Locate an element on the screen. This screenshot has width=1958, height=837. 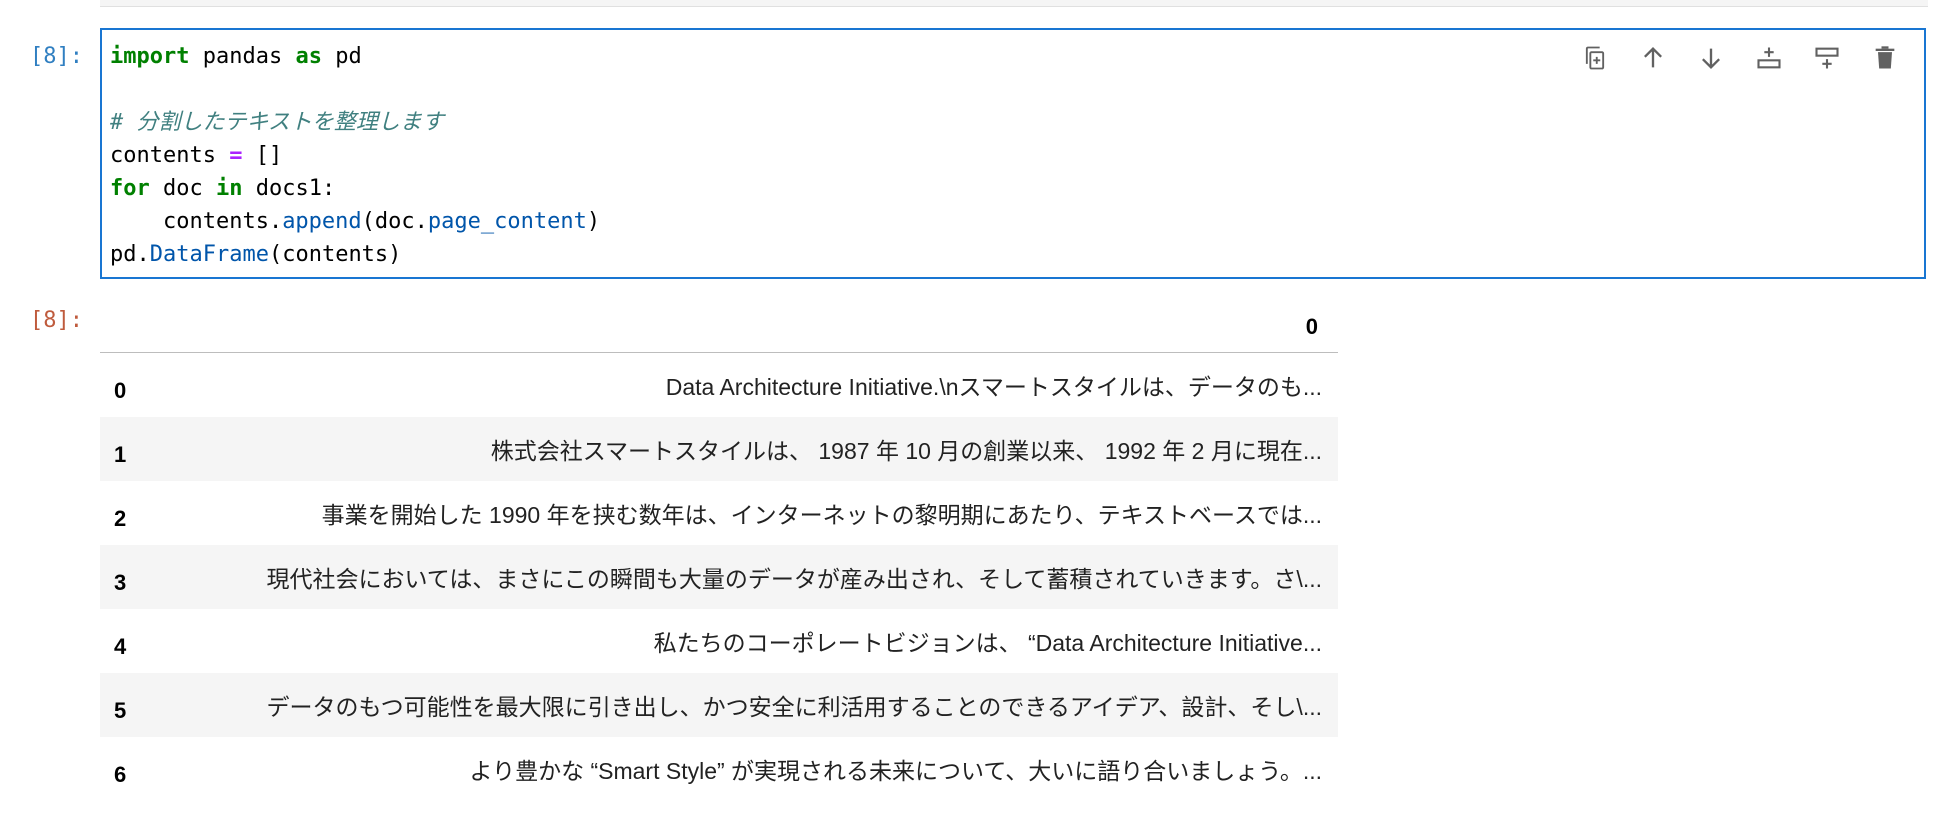
row-index: 3 is located at coordinates (120, 582).